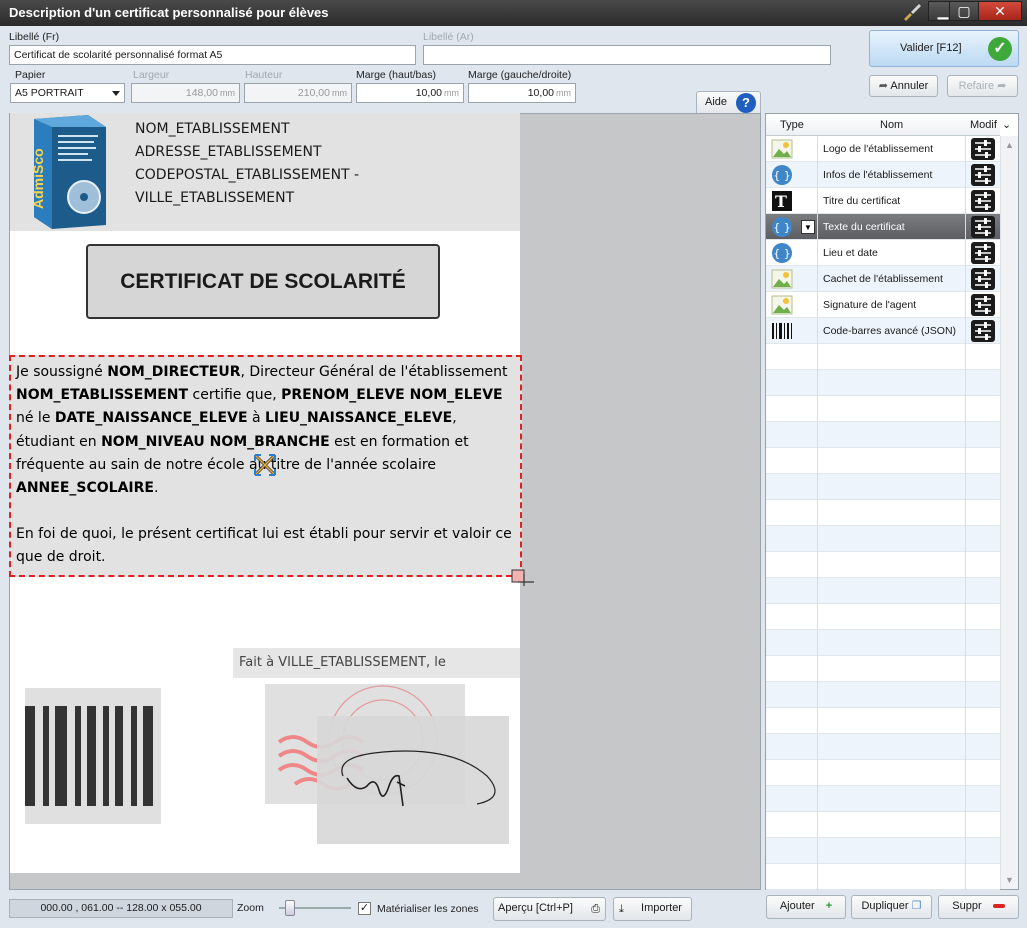 The image size is (1027, 928). What do you see at coordinates (1000, 11) in the screenshot?
I see `close-icon: ✕` at bounding box center [1000, 11].